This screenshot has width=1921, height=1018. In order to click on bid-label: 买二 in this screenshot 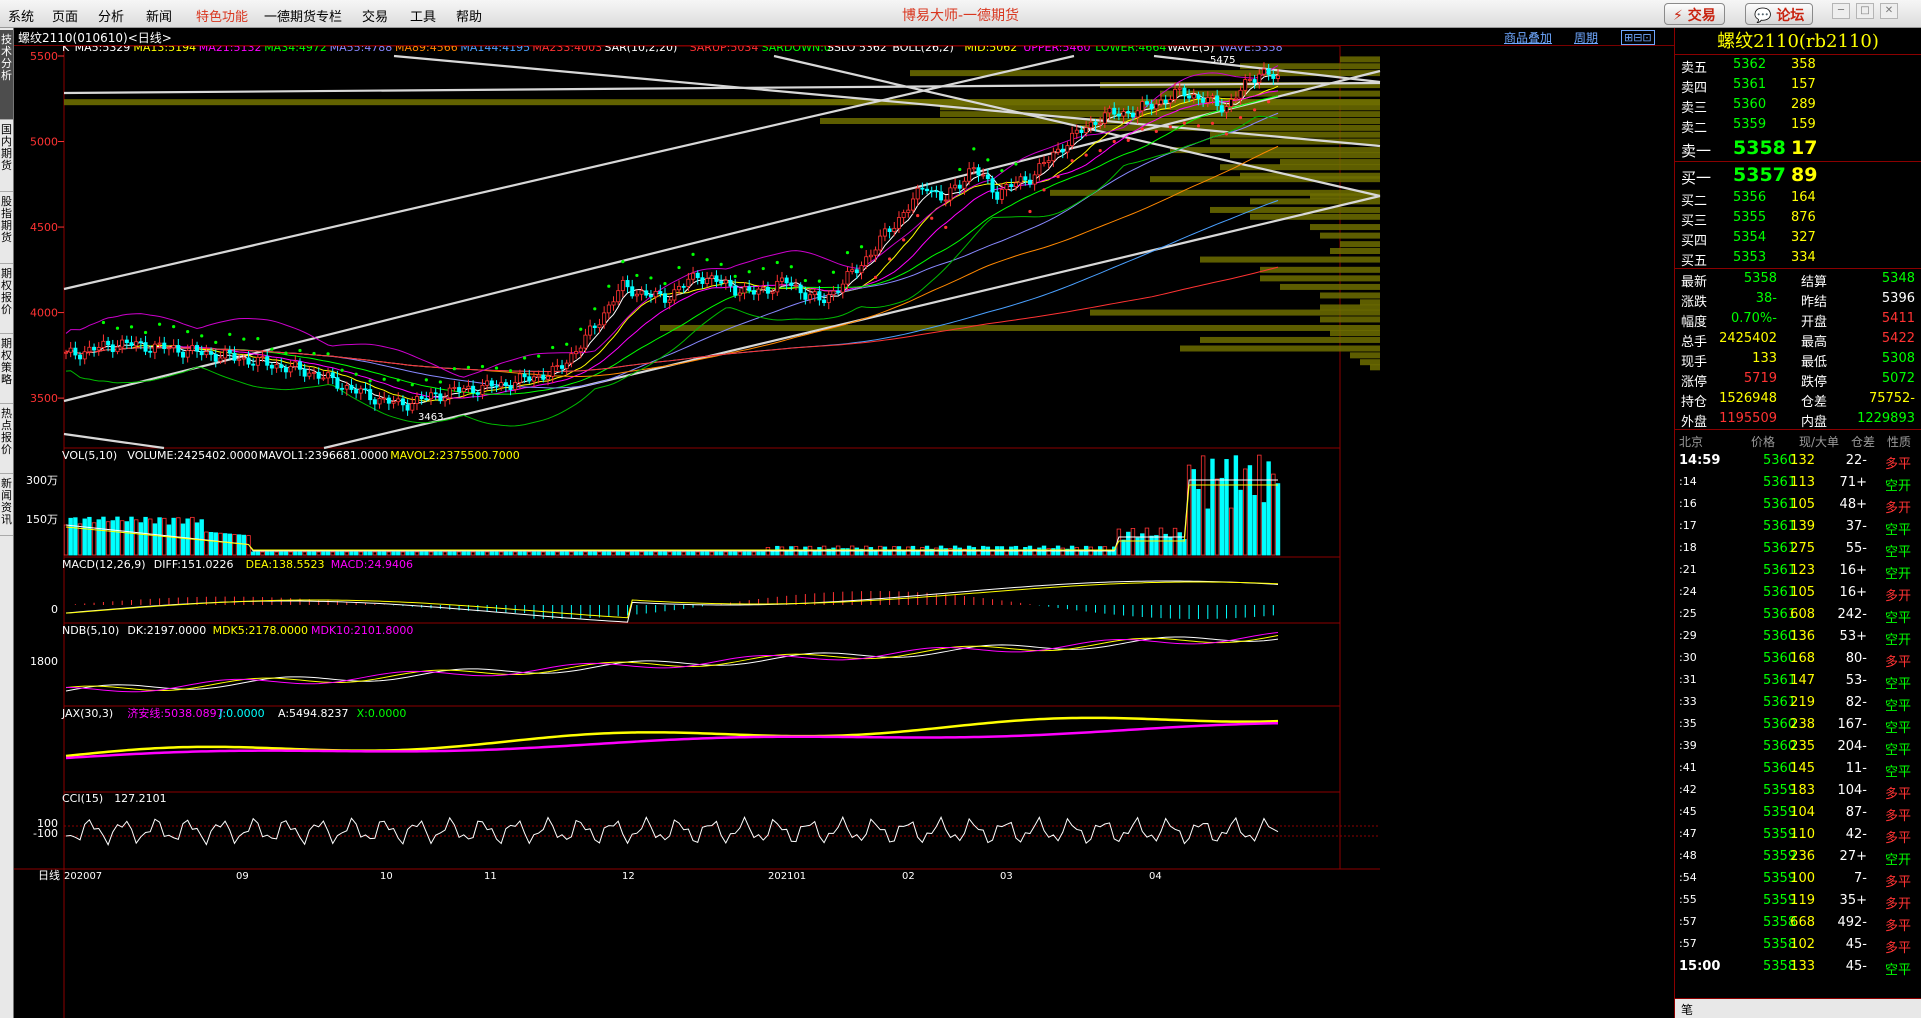, I will do `click(1694, 201)`.